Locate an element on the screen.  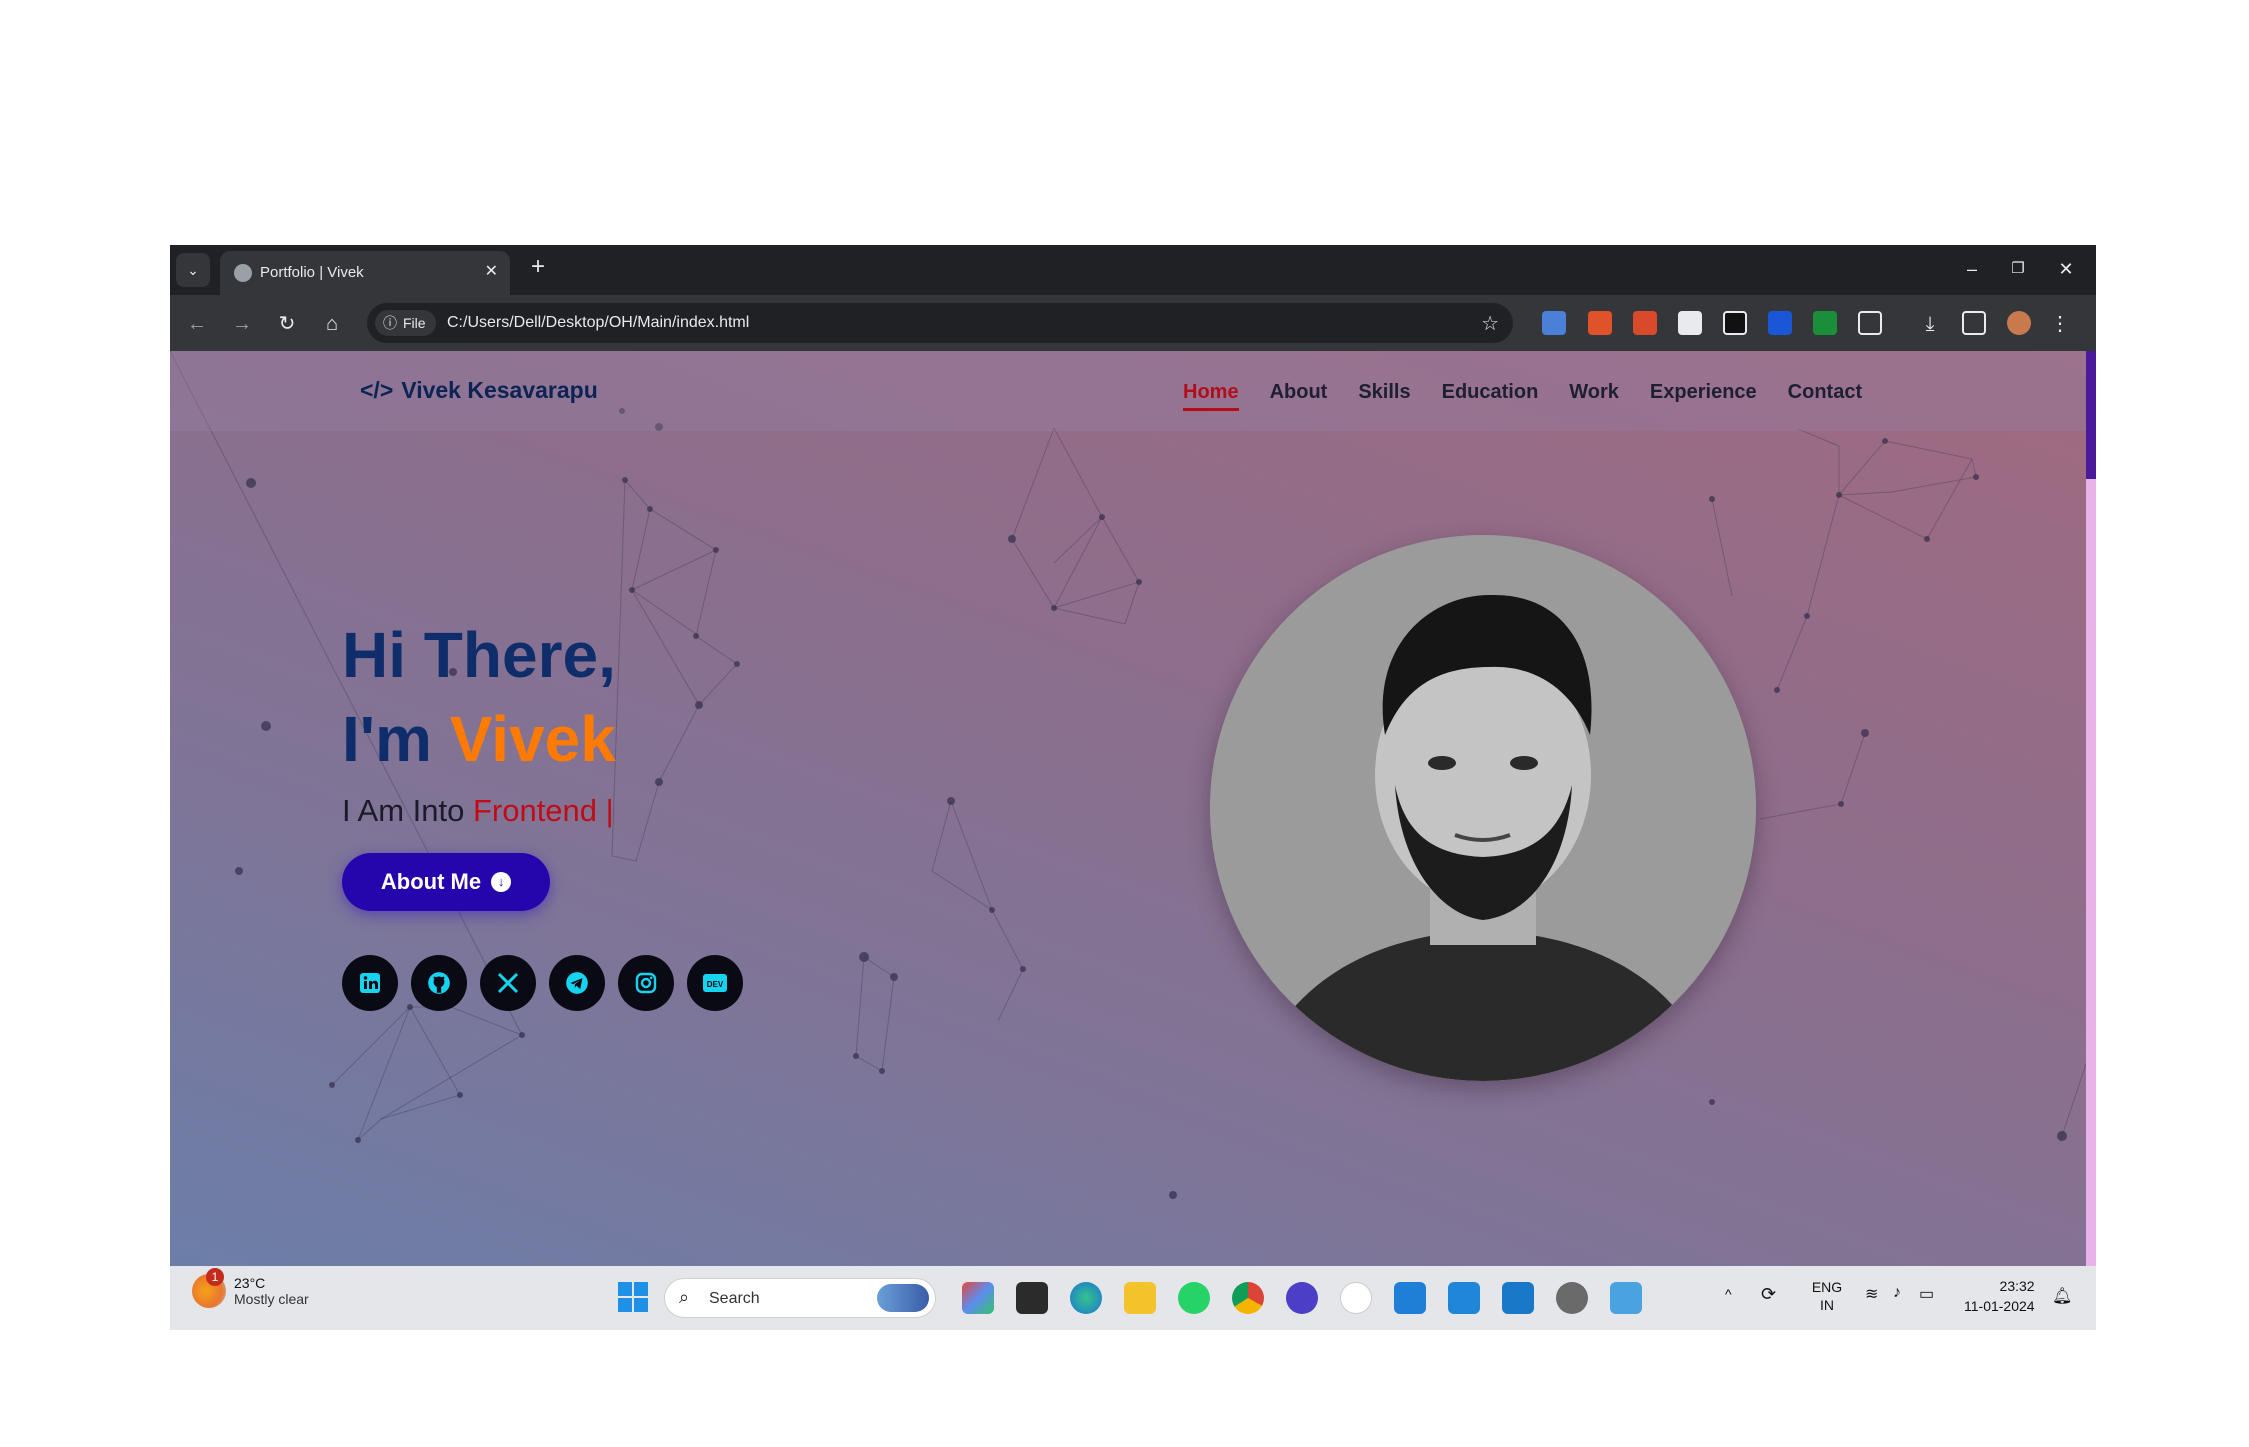
site-logo: </> Vivek Kesavarapu is located at coordinates (479, 390).